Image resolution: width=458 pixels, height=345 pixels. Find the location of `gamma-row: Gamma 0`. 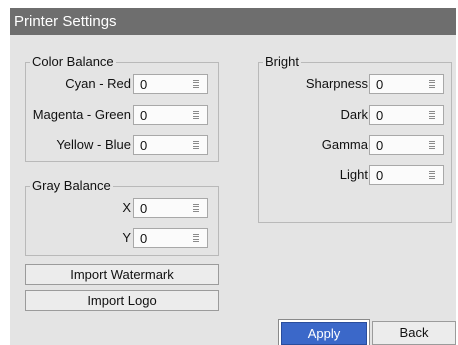

gamma-row: Gamma 0 is located at coordinates (356, 145).